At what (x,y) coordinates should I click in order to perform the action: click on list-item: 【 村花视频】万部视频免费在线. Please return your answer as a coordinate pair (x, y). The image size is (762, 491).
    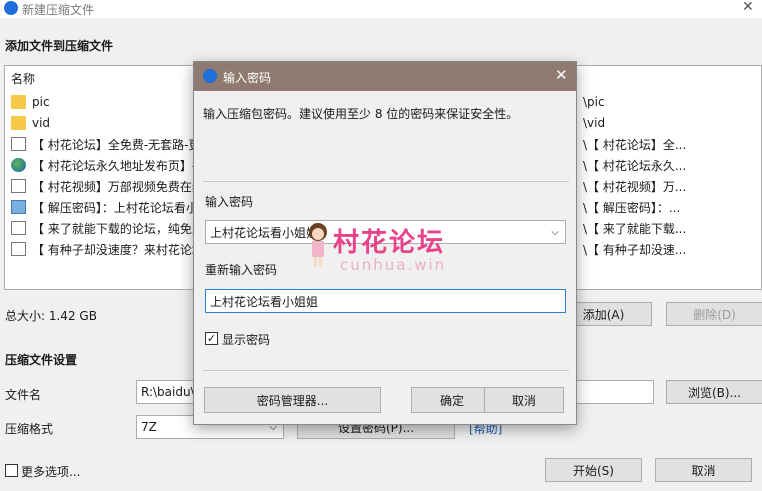
    Looking at the image, I should click on (107, 186).